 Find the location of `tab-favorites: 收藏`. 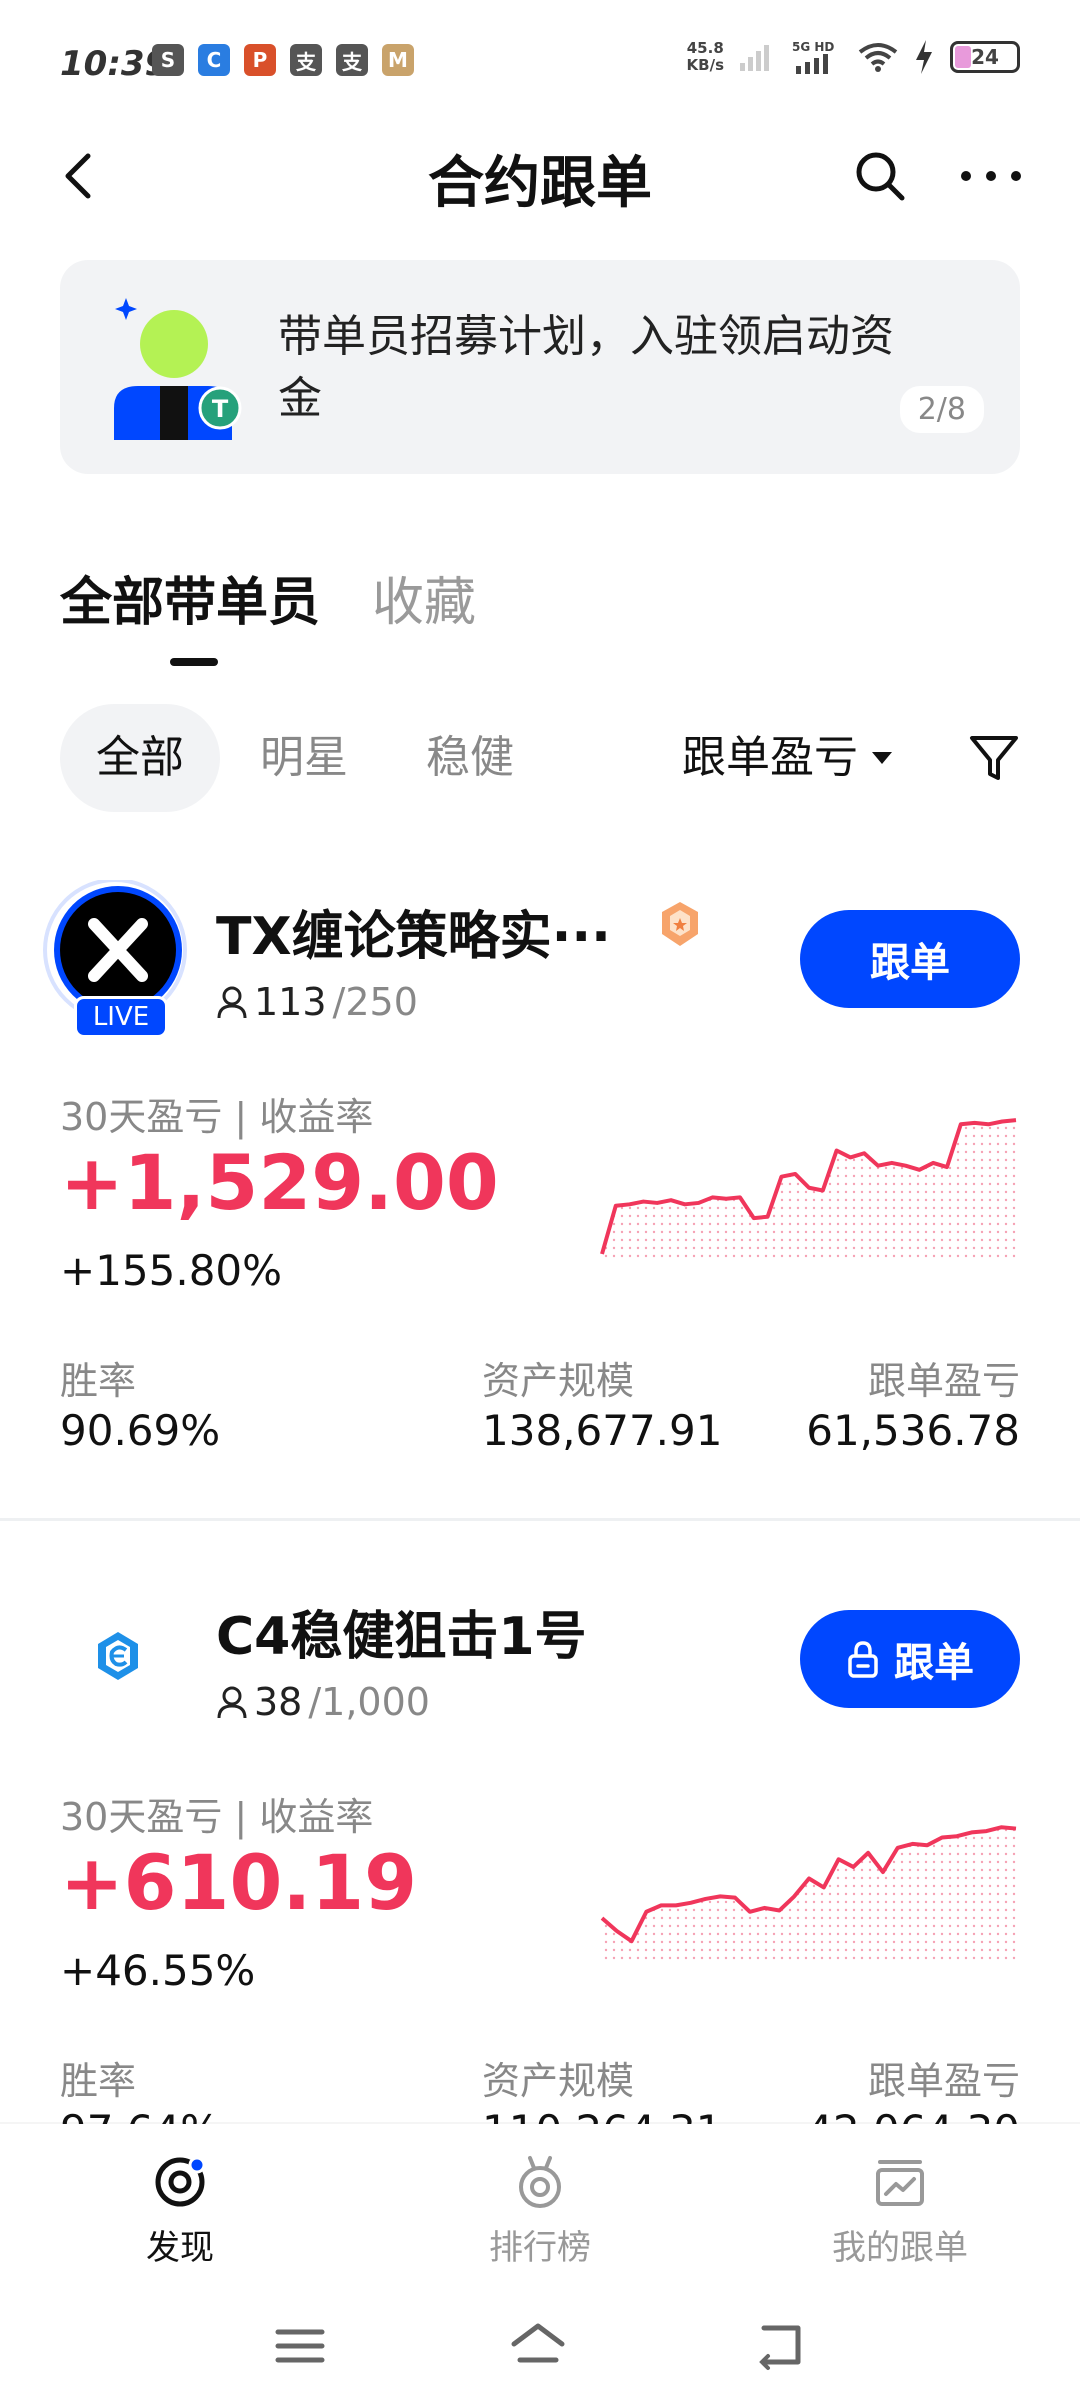

tab-favorites: 收藏 is located at coordinates (424, 597).